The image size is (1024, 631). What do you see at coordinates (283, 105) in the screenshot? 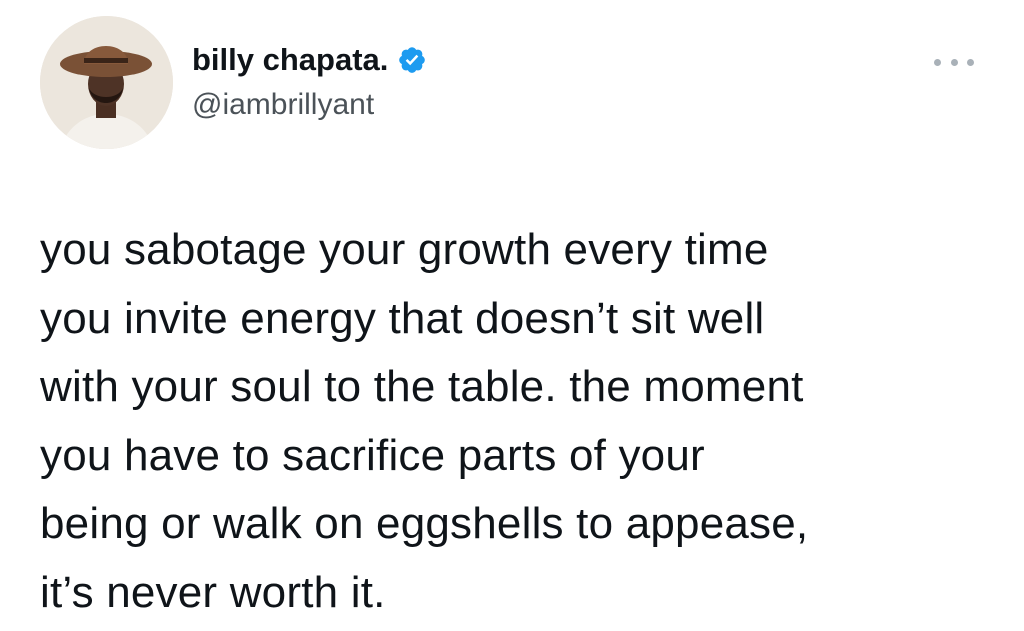
I see `author-handle: @iambrillyant` at bounding box center [283, 105].